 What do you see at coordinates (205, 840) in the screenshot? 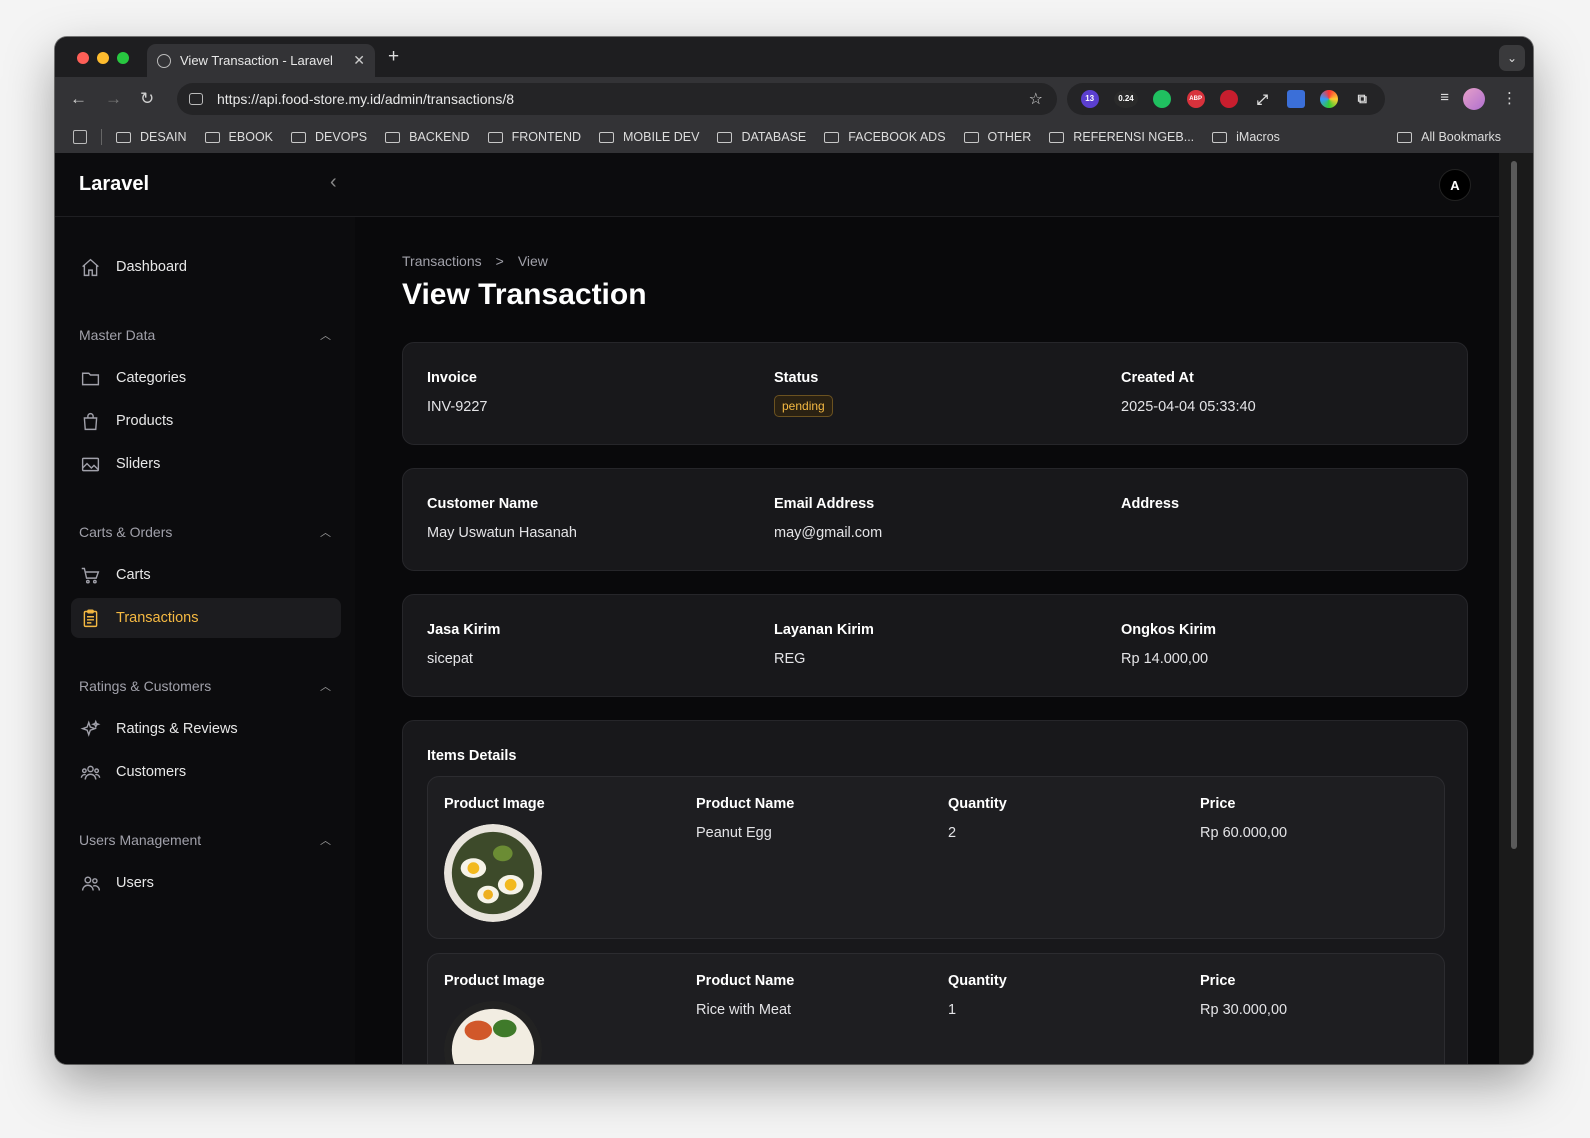
I see `group-users-management: Users Management ︿` at bounding box center [205, 840].